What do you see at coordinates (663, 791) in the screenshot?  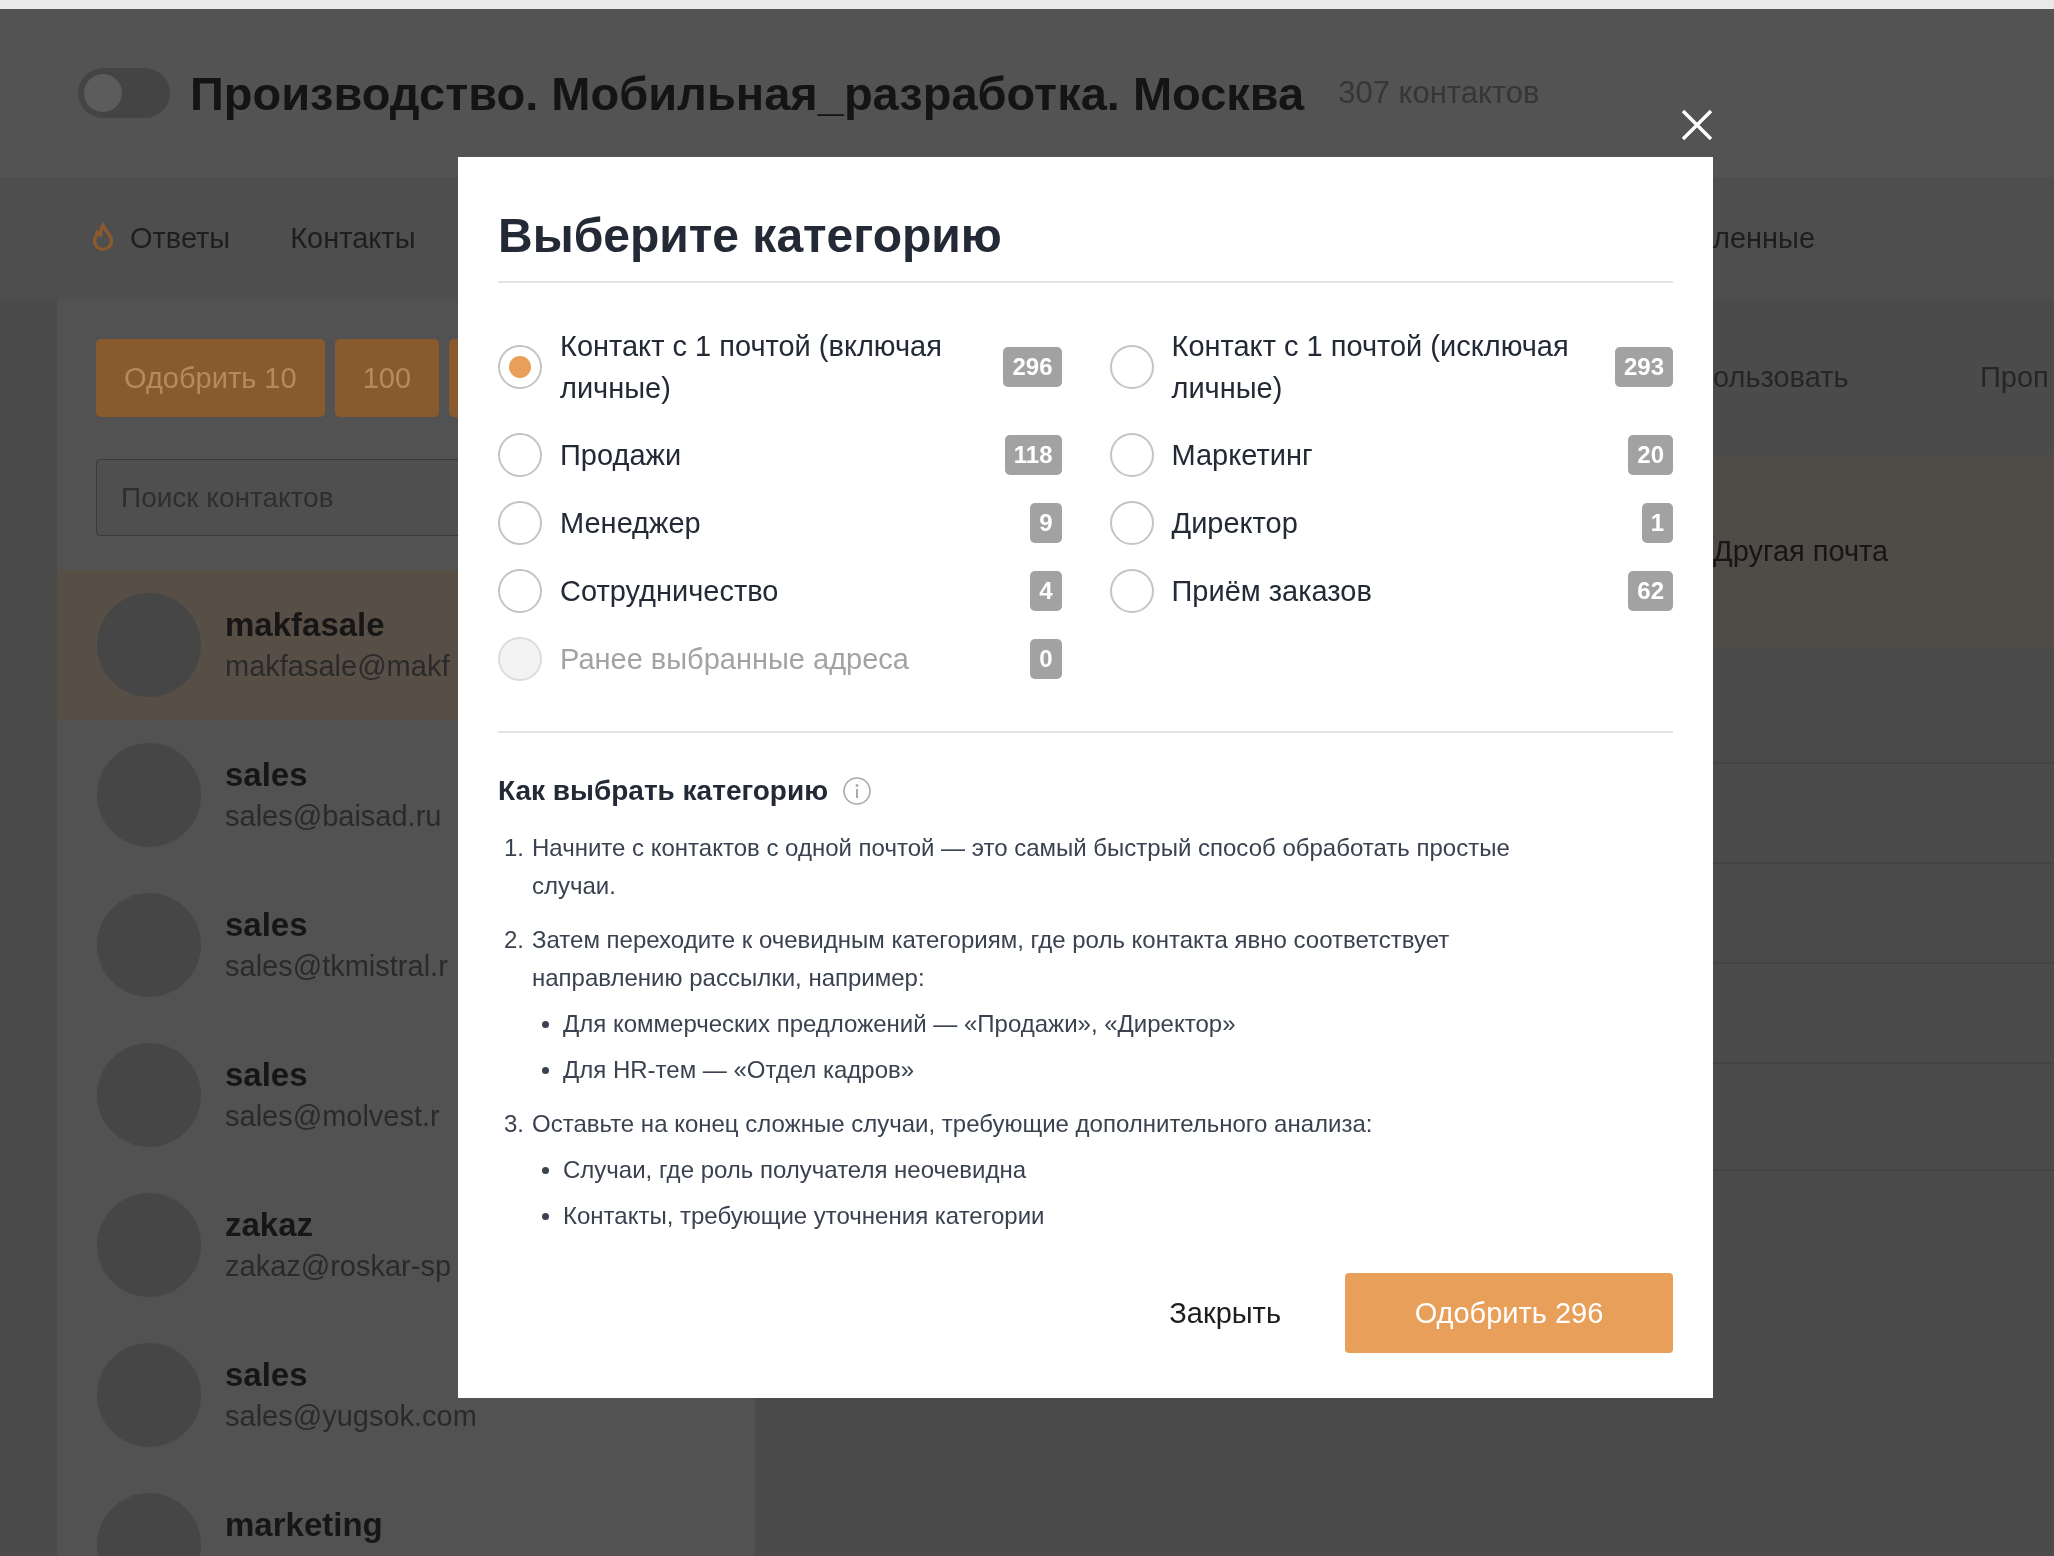 I see `help-title: Как выбрать категорию` at bounding box center [663, 791].